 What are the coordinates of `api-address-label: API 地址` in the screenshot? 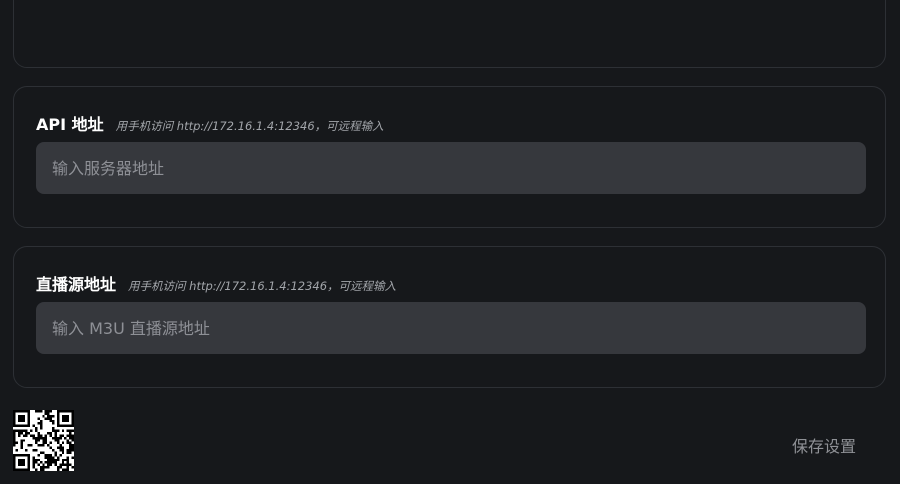 It's located at (70, 124).